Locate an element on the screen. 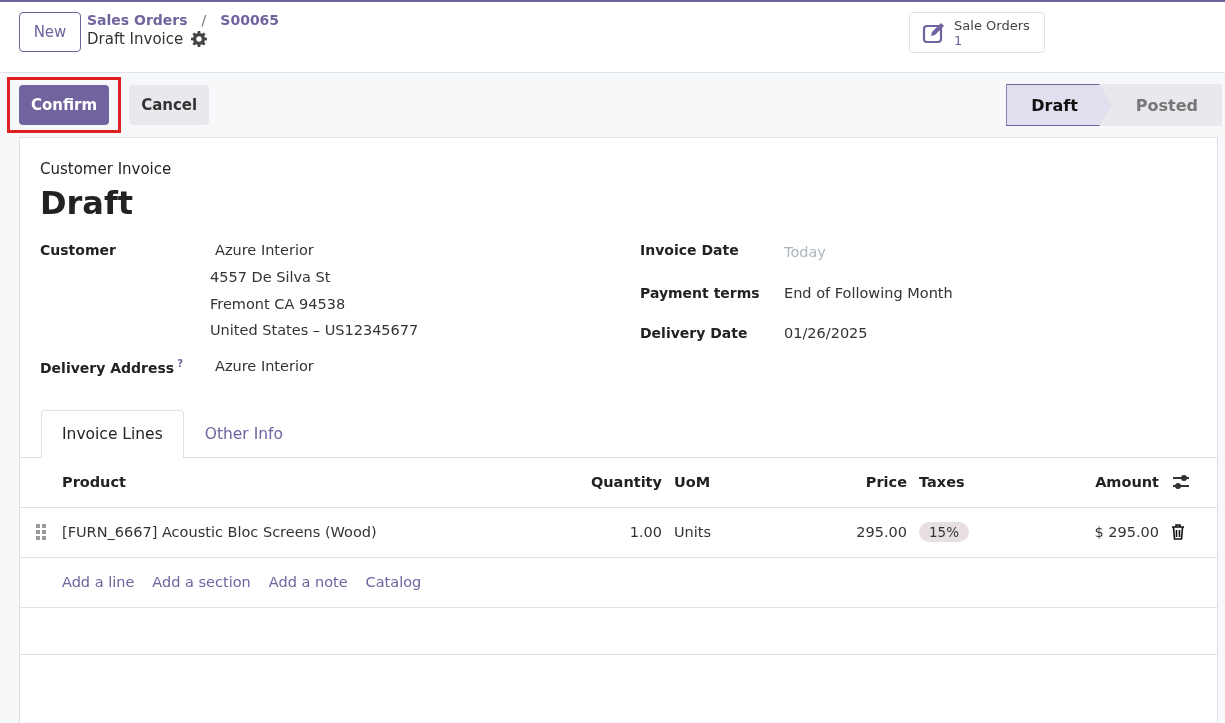  document-title: Draft is located at coordinates (87, 203).